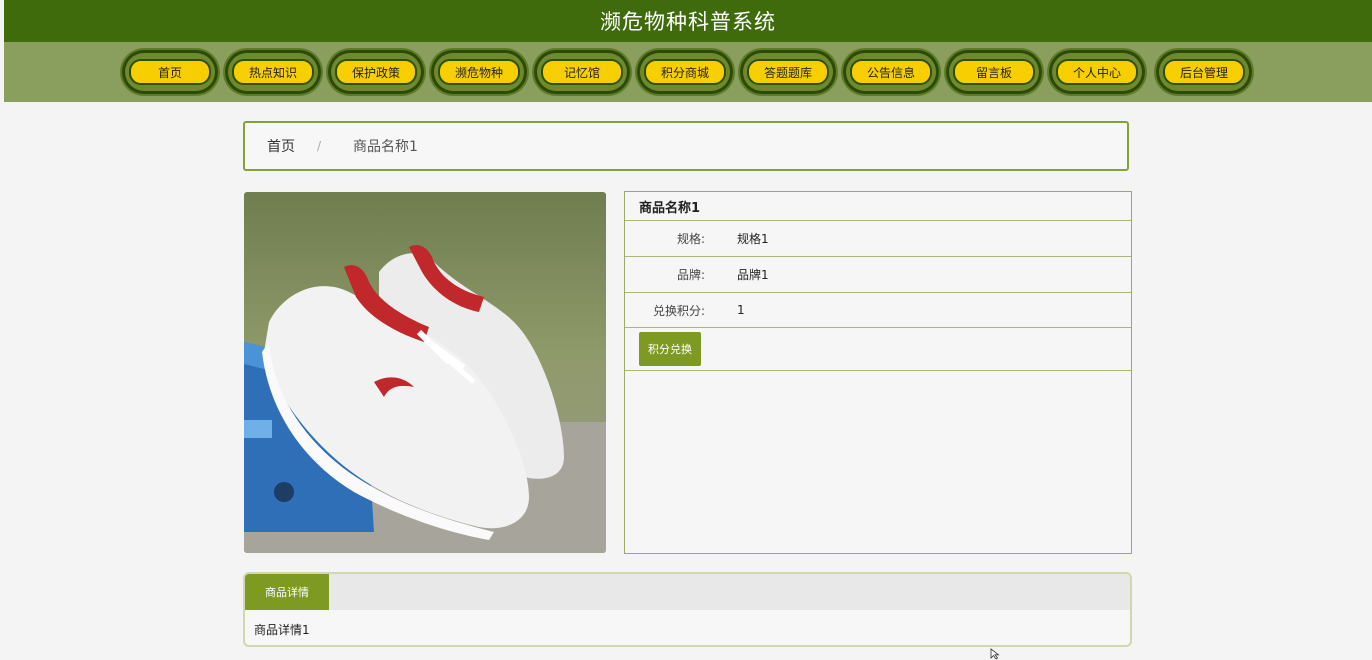 The width and height of the screenshot is (1372, 660). I want to click on nav-memorial: 记忆馆, so click(582, 72).